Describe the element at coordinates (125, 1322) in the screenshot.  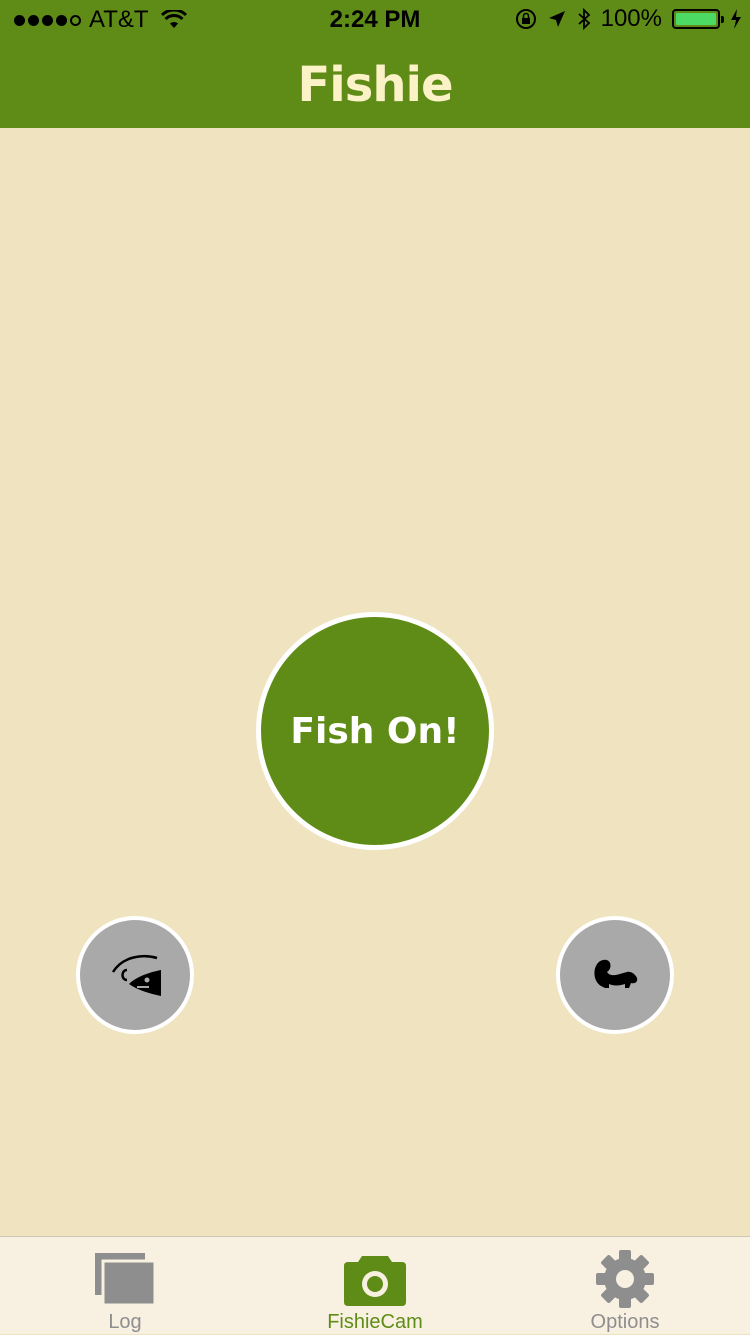
I see `tab-log-label: Log` at that location.